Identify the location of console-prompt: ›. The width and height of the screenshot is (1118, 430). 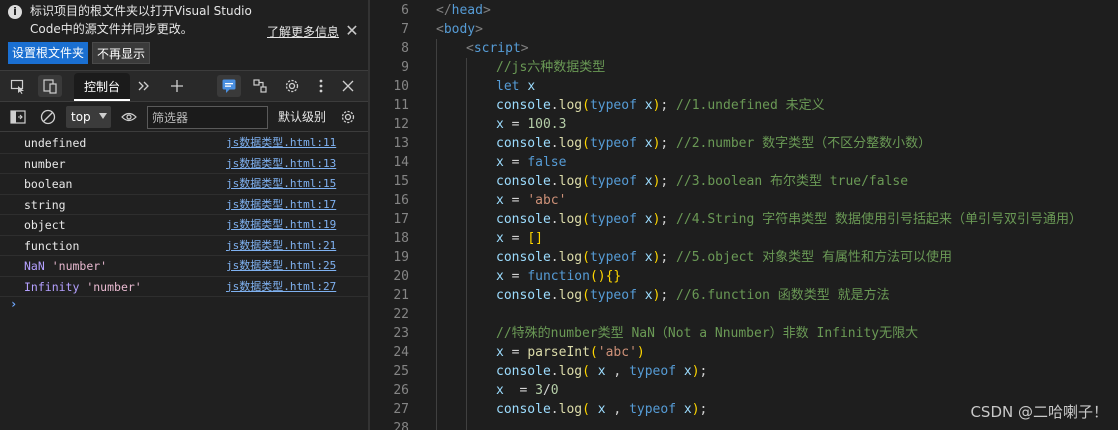
(13, 304).